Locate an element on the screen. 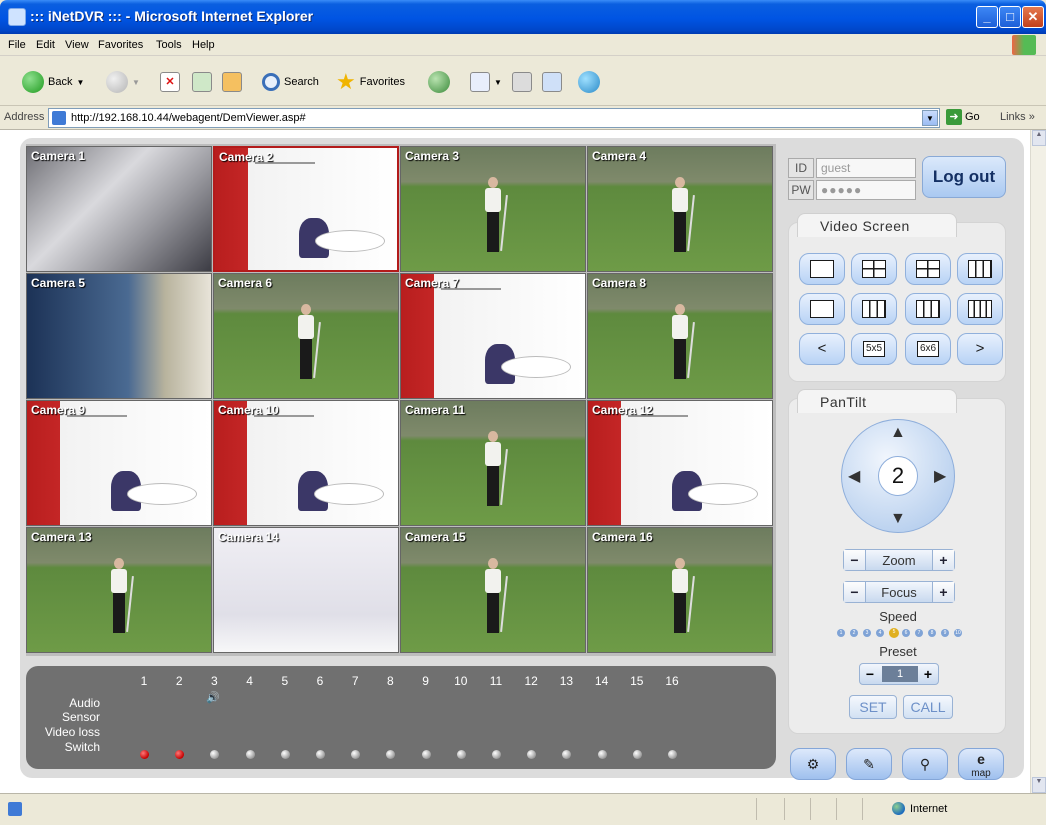  emap-button: e map is located at coordinates (981, 764).